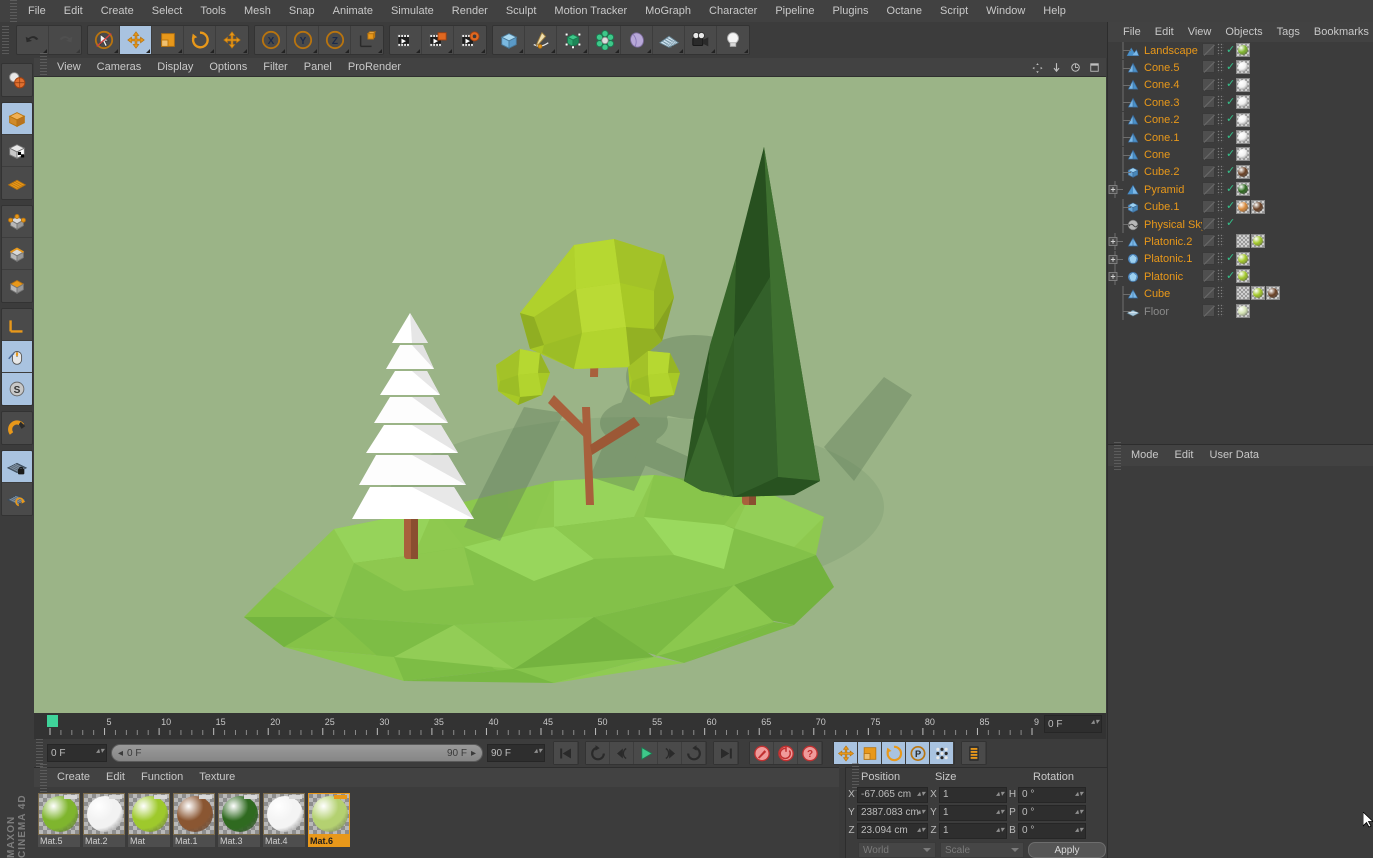  I want to click on coord-size-input: 1 ▴▾, so click(973, 794).